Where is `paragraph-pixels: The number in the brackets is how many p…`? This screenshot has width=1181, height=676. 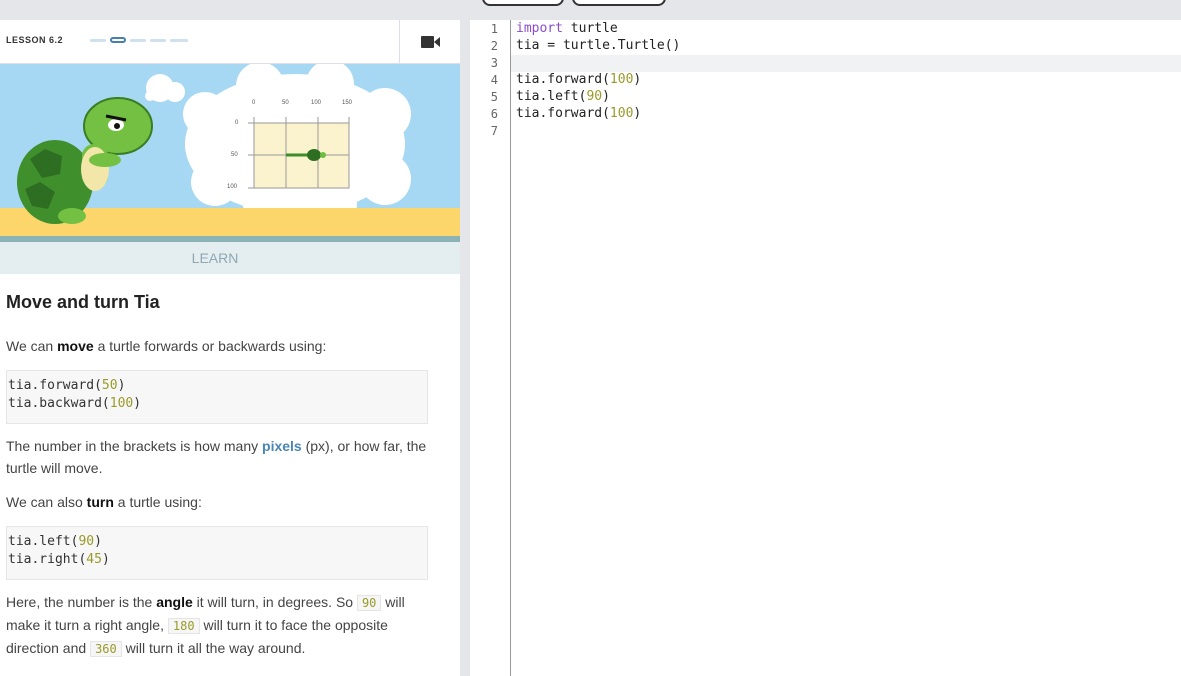 paragraph-pixels: The number in the brackets is how many p… is located at coordinates (217, 457).